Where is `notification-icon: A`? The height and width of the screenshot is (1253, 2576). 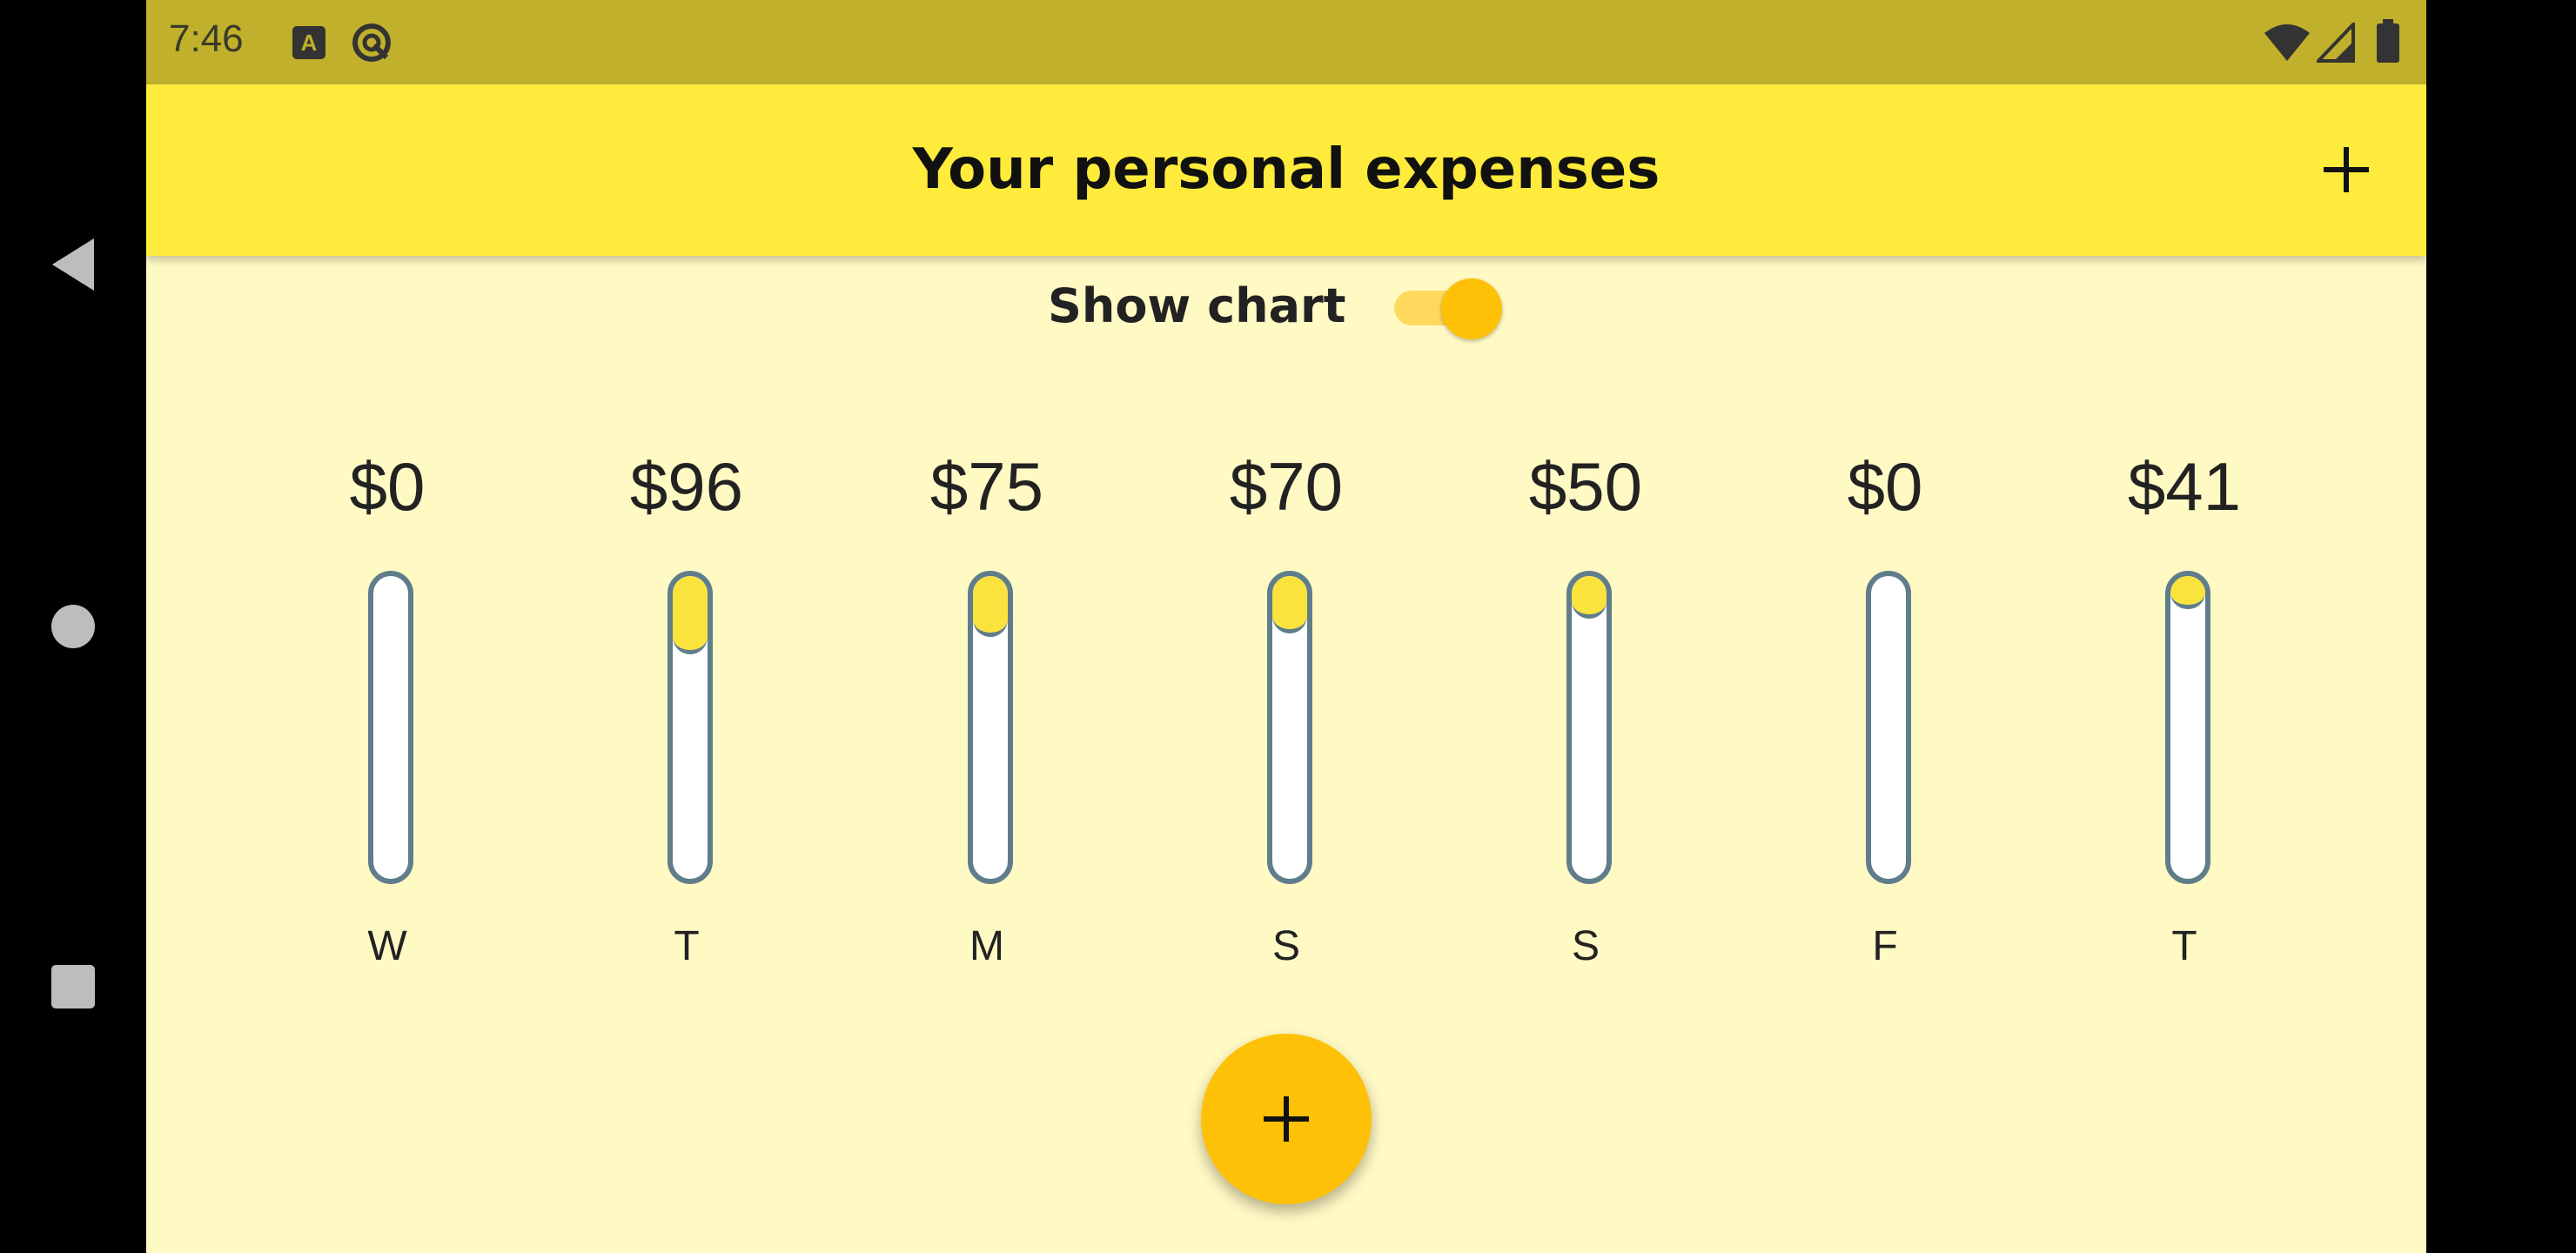 notification-icon: A is located at coordinates (308, 42).